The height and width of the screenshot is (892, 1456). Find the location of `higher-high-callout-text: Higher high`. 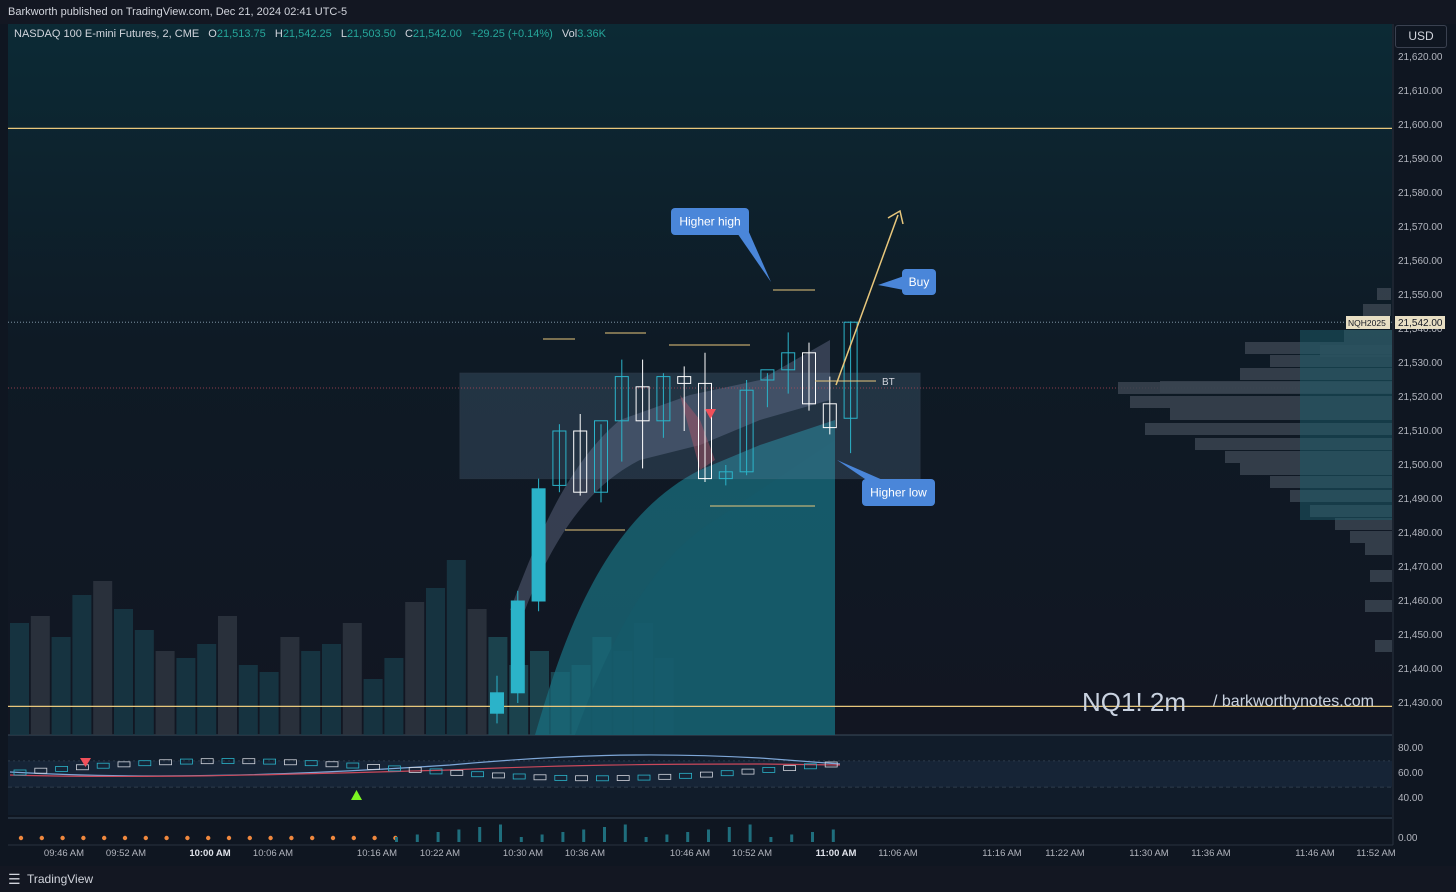

higher-high-callout-text: Higher high is located at coordinates (709, 222).